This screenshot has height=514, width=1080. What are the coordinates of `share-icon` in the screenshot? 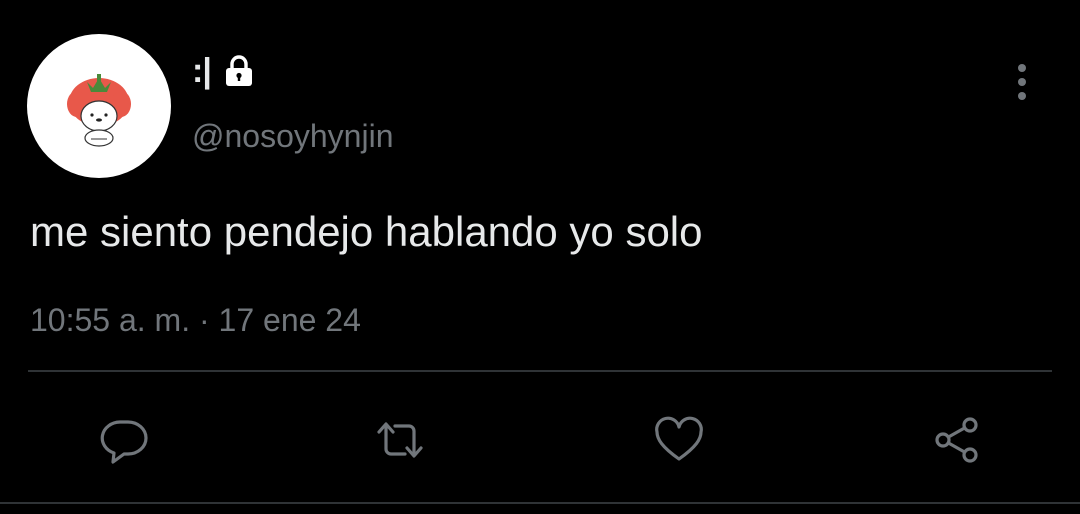 It's located at (956, 440).